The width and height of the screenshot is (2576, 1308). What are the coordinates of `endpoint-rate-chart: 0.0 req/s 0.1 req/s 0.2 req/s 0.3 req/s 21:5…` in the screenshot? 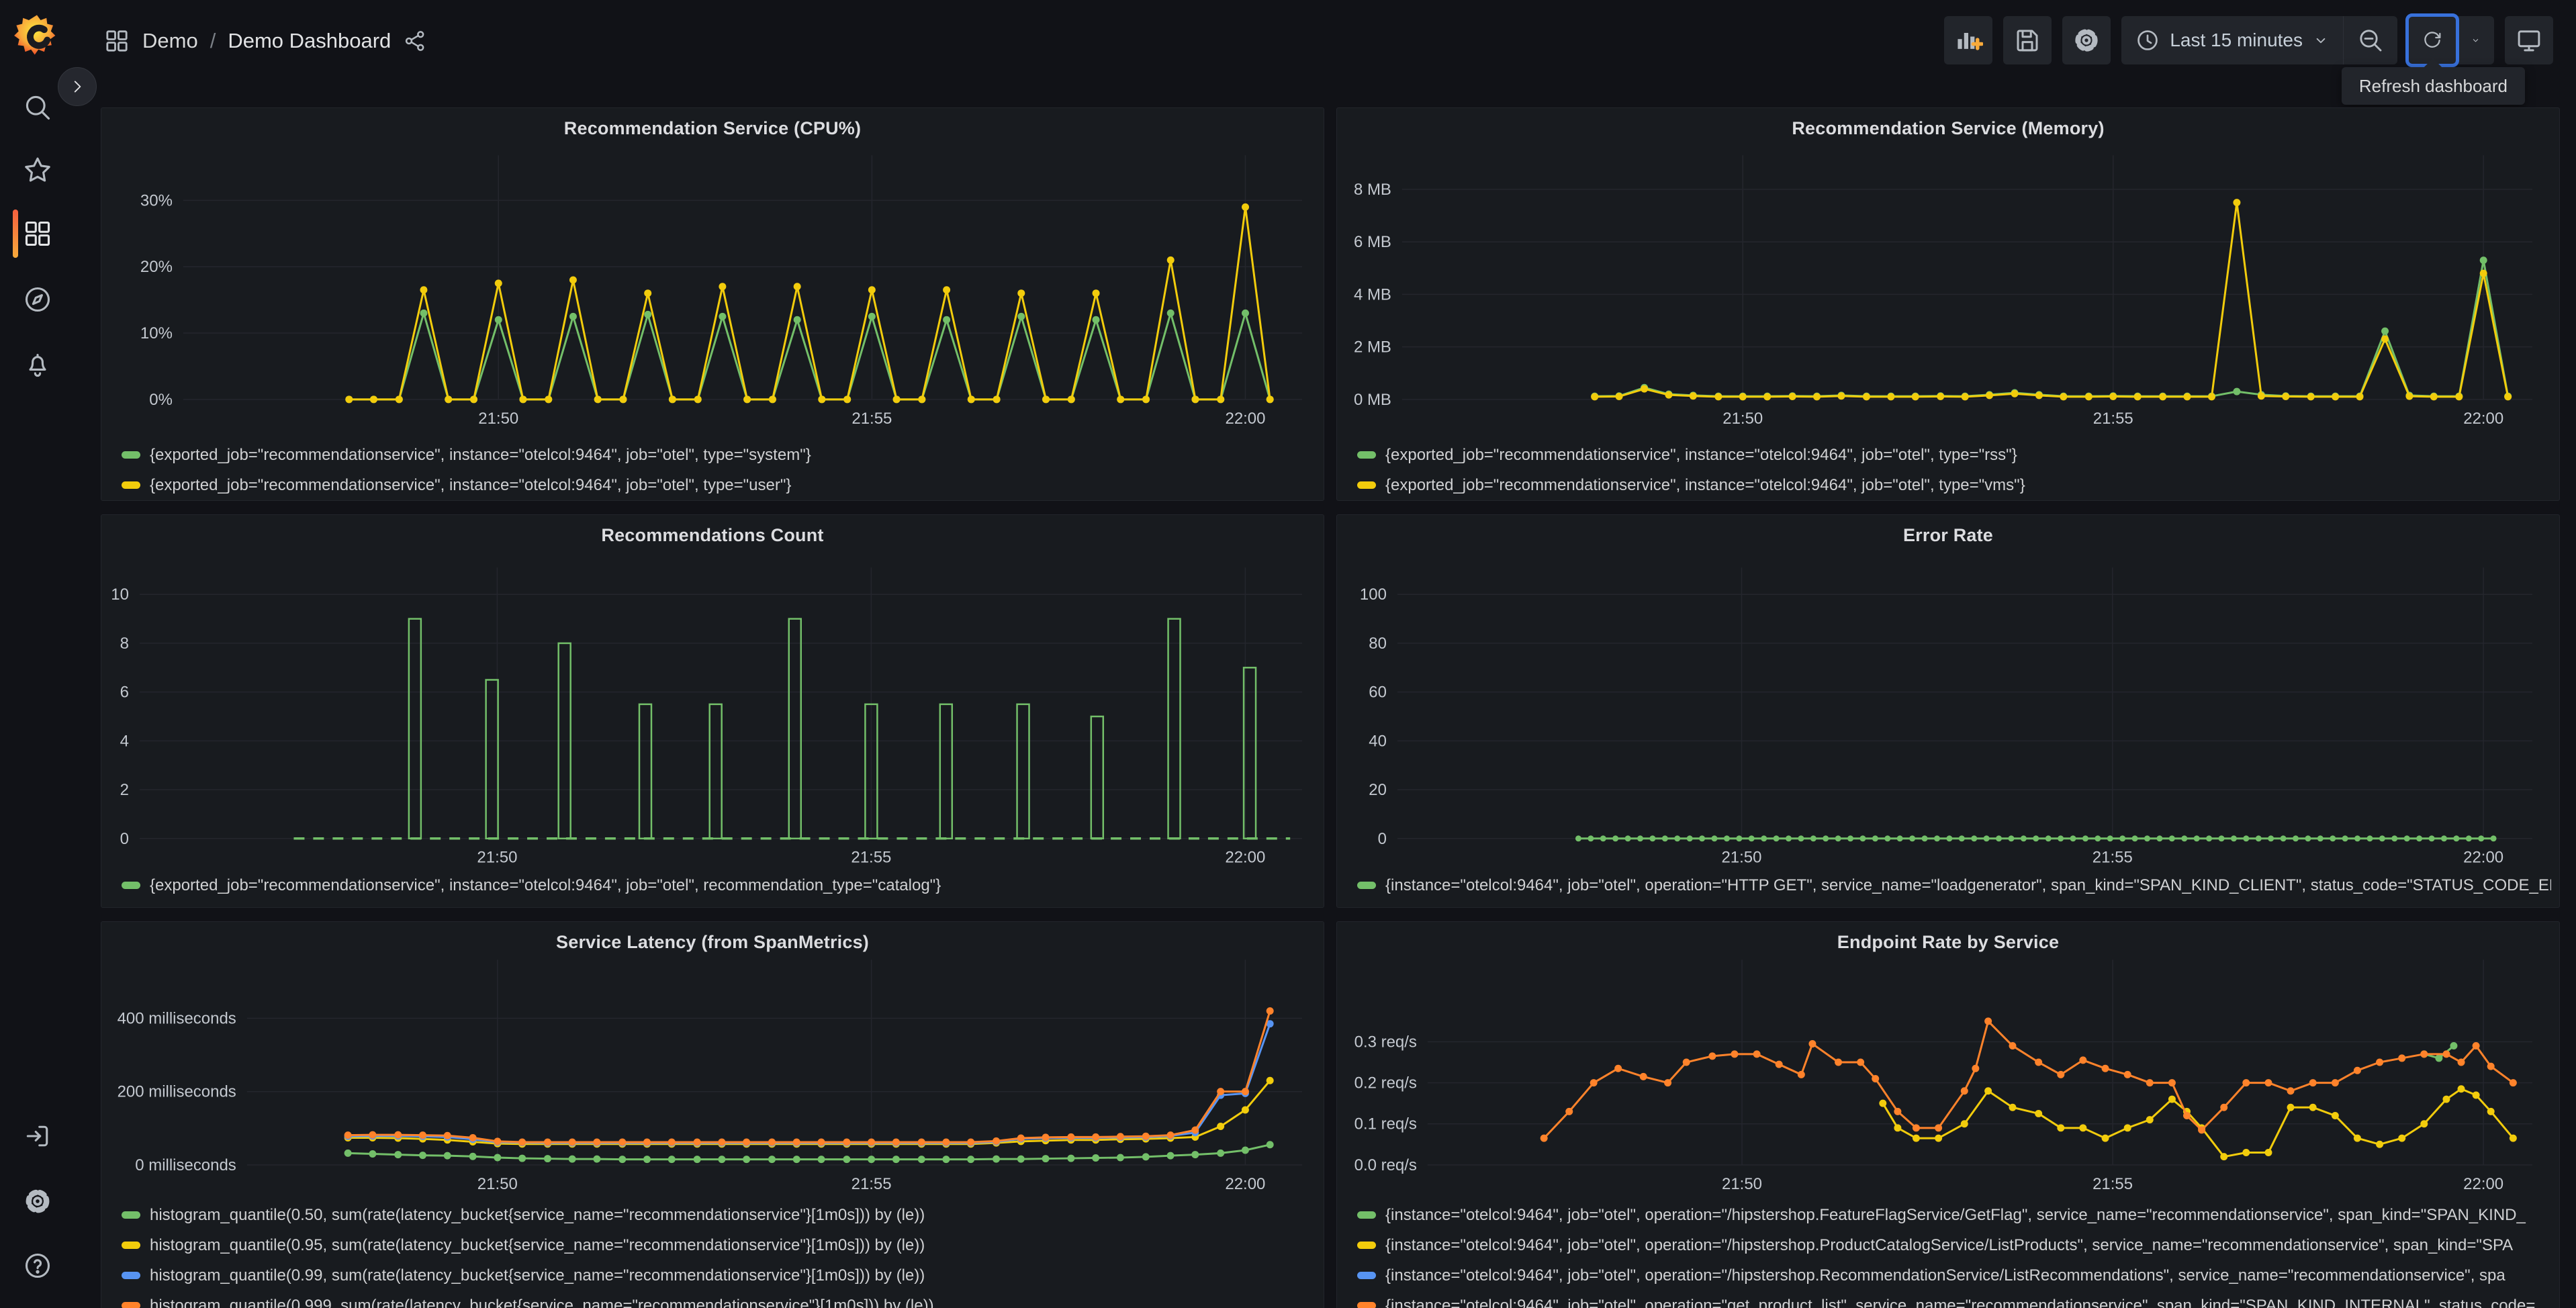 It's located at (1948, 1076).